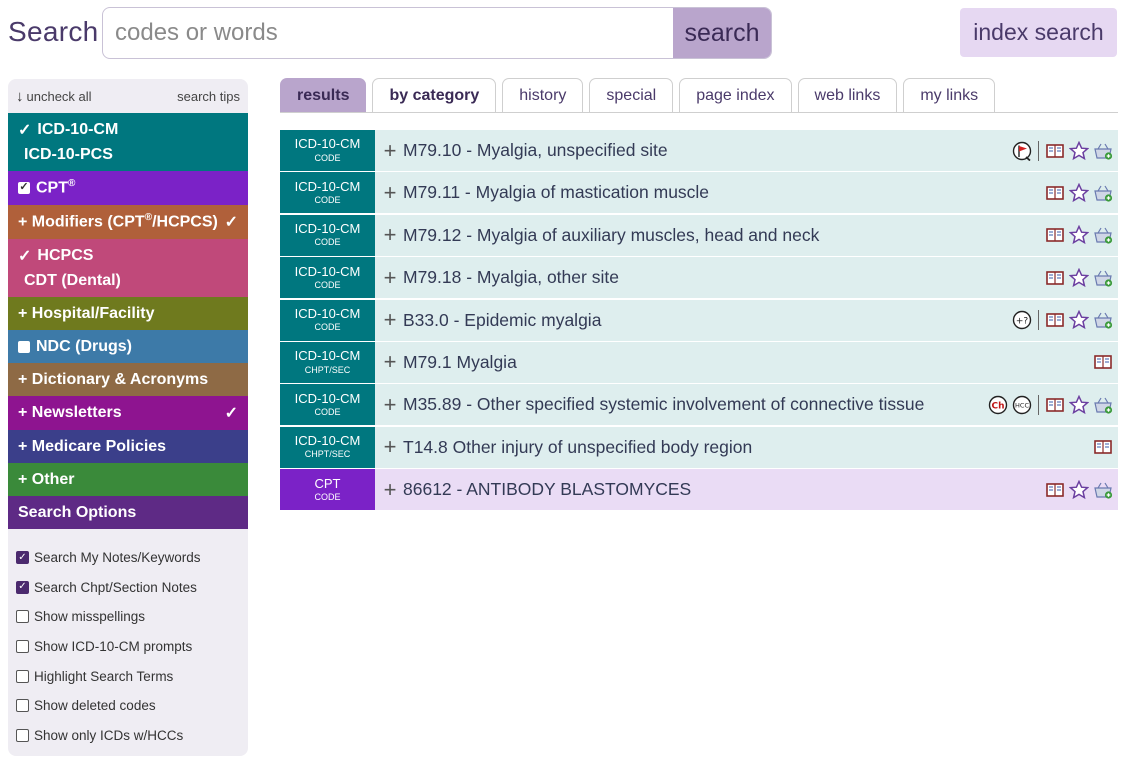  I want to click on code-system-badge: ICD-10-CM CHPT/SEC, so click(327, 447).